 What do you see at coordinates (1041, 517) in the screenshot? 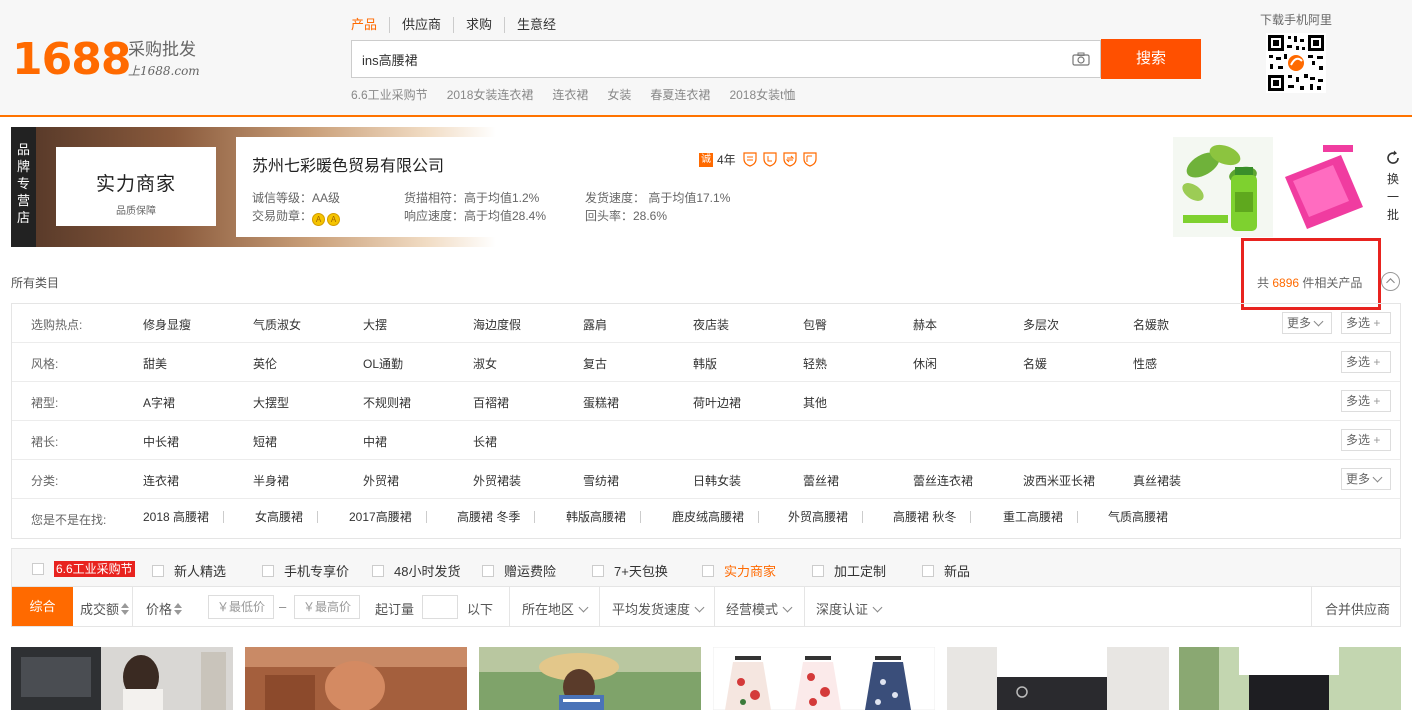
I see `suggestion-link: 重工高腰裙` at bounding box center [1041, 517].